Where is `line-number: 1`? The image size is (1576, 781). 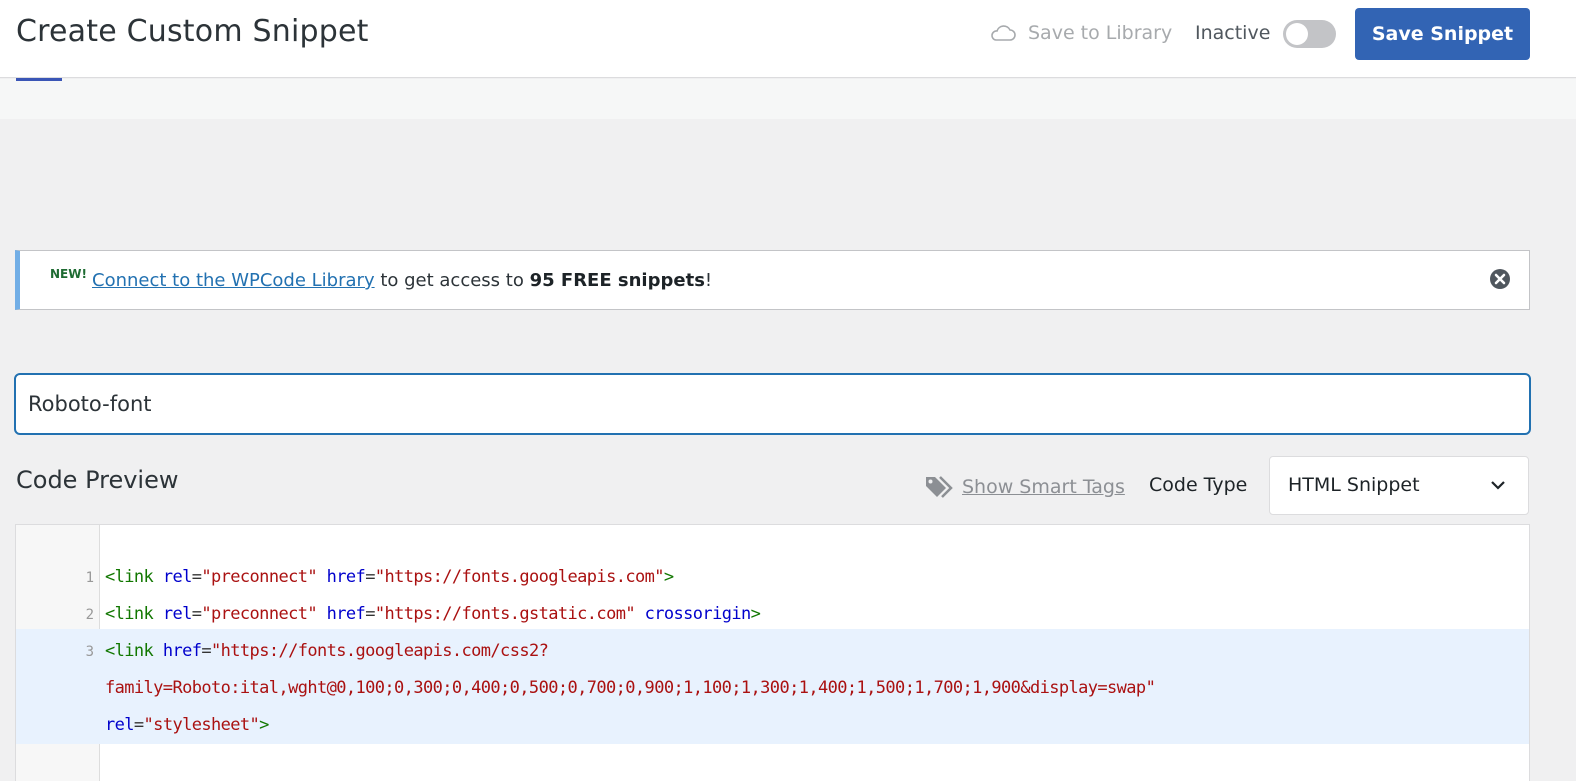
line-number: 1 is located at coordinates (89, 578).